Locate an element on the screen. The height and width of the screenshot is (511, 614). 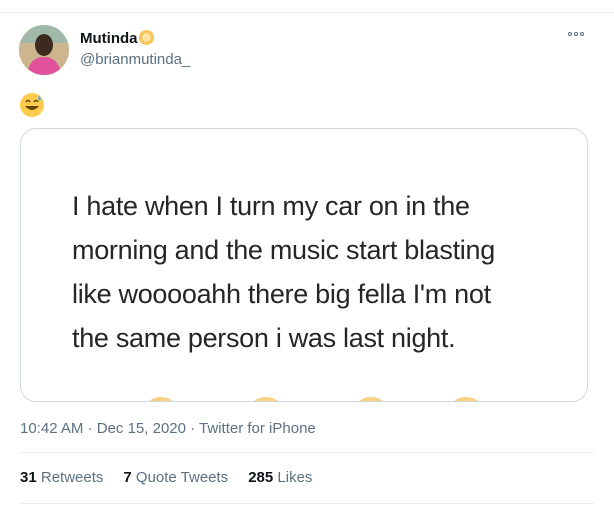
tweet-source: Twitter for iPhone is located at coordinates (257, 428).